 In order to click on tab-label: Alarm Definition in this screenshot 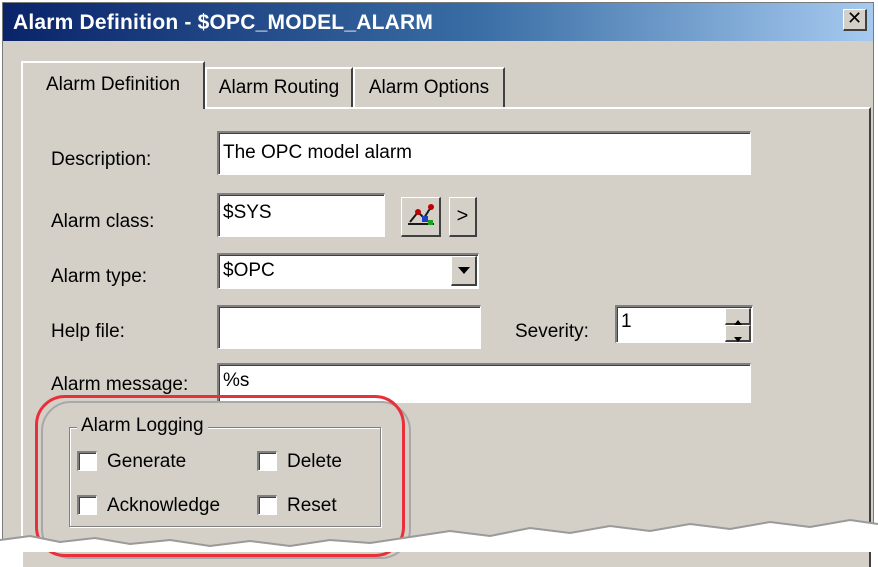, I will do `click(113, 84)`.